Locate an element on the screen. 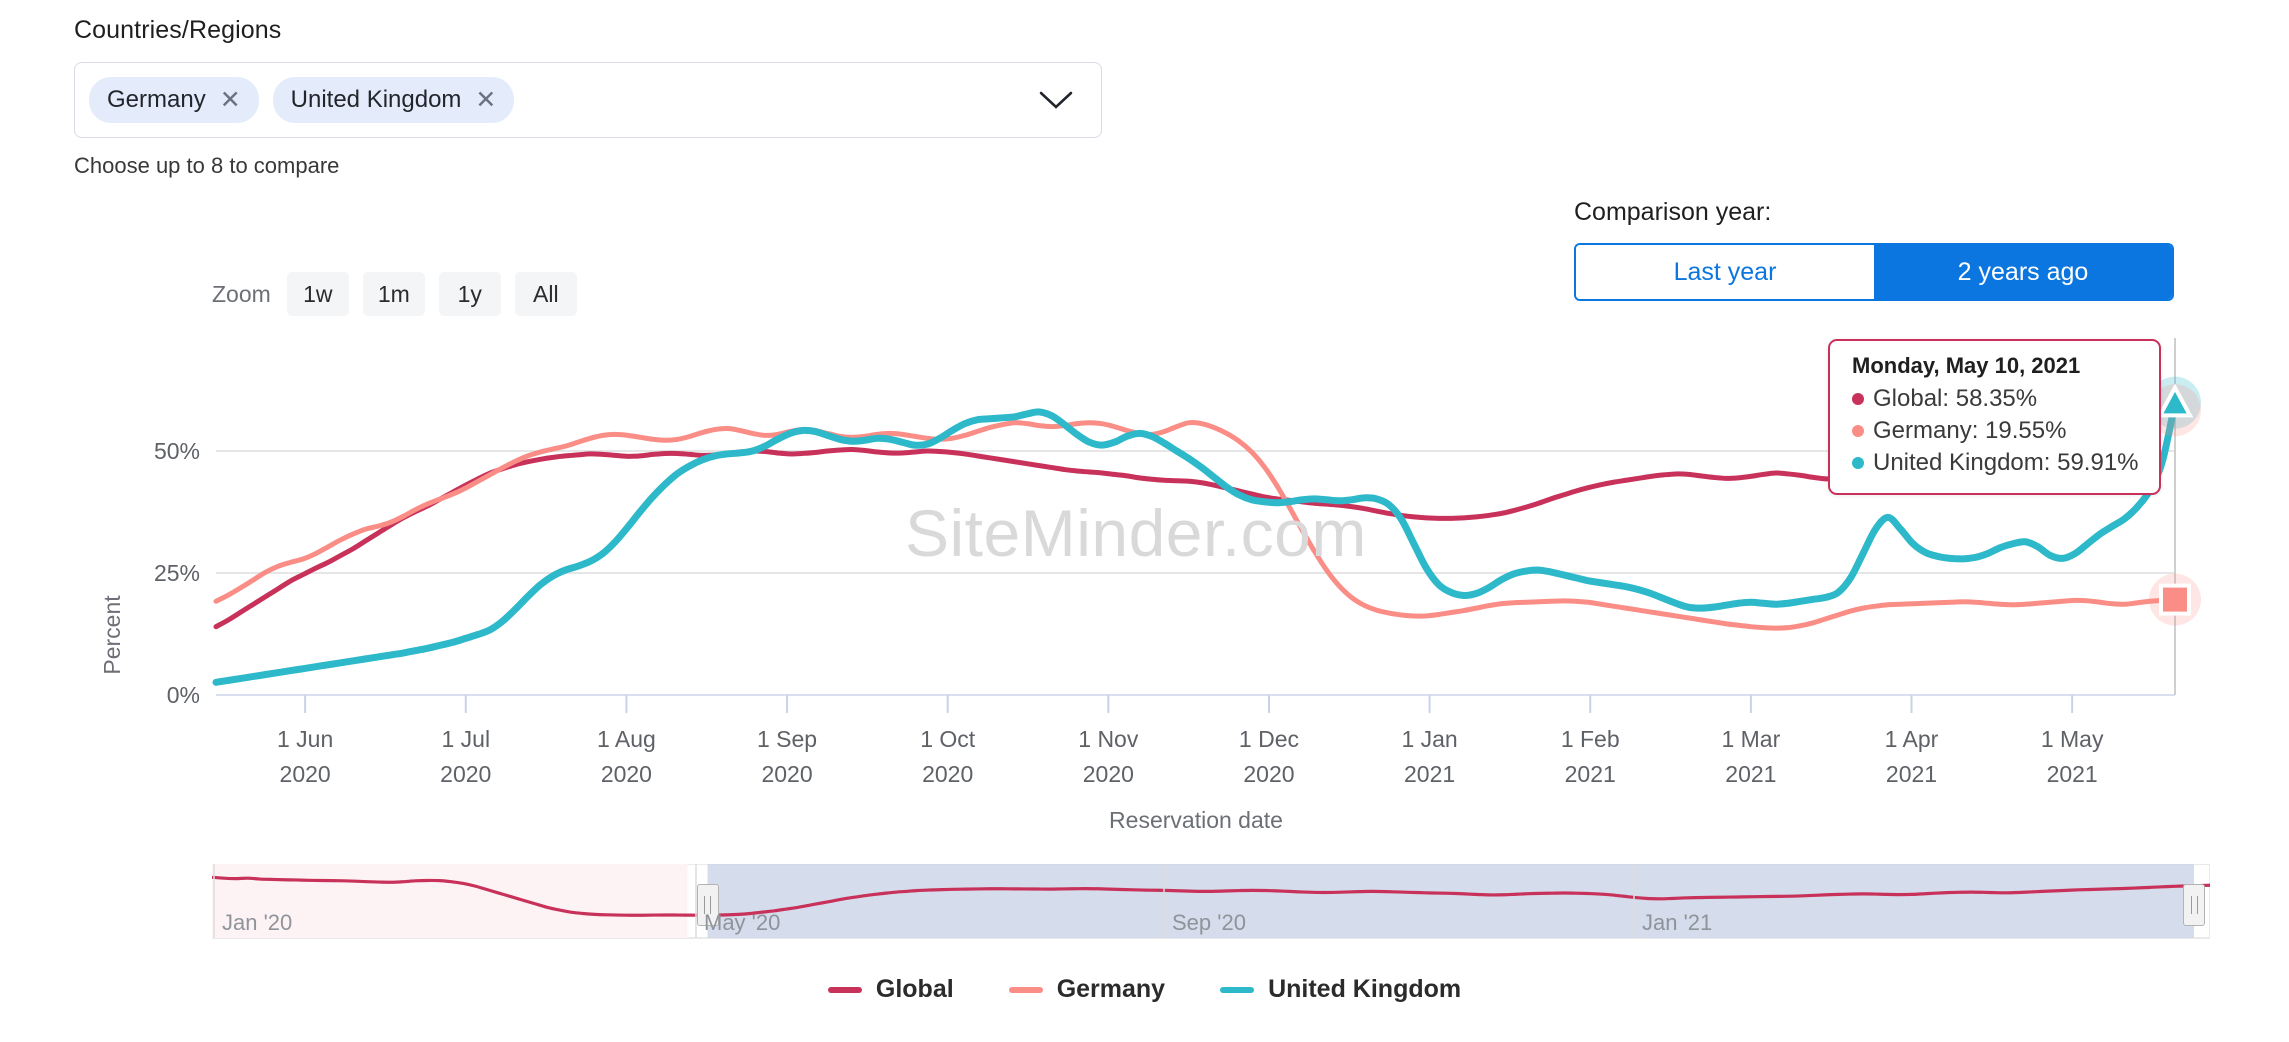 The height and width of the screenshot is (1042, 2289). legend-label-global: Global is located at coordinates (914, 989).